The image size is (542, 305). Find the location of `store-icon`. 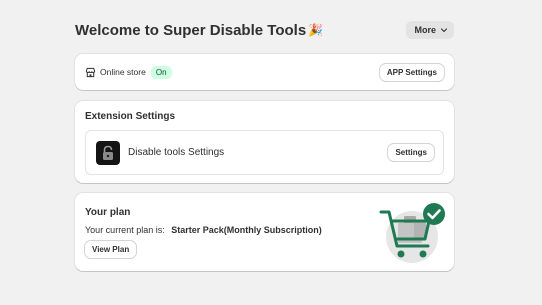

store-icon is located at coordinates (90, 72).